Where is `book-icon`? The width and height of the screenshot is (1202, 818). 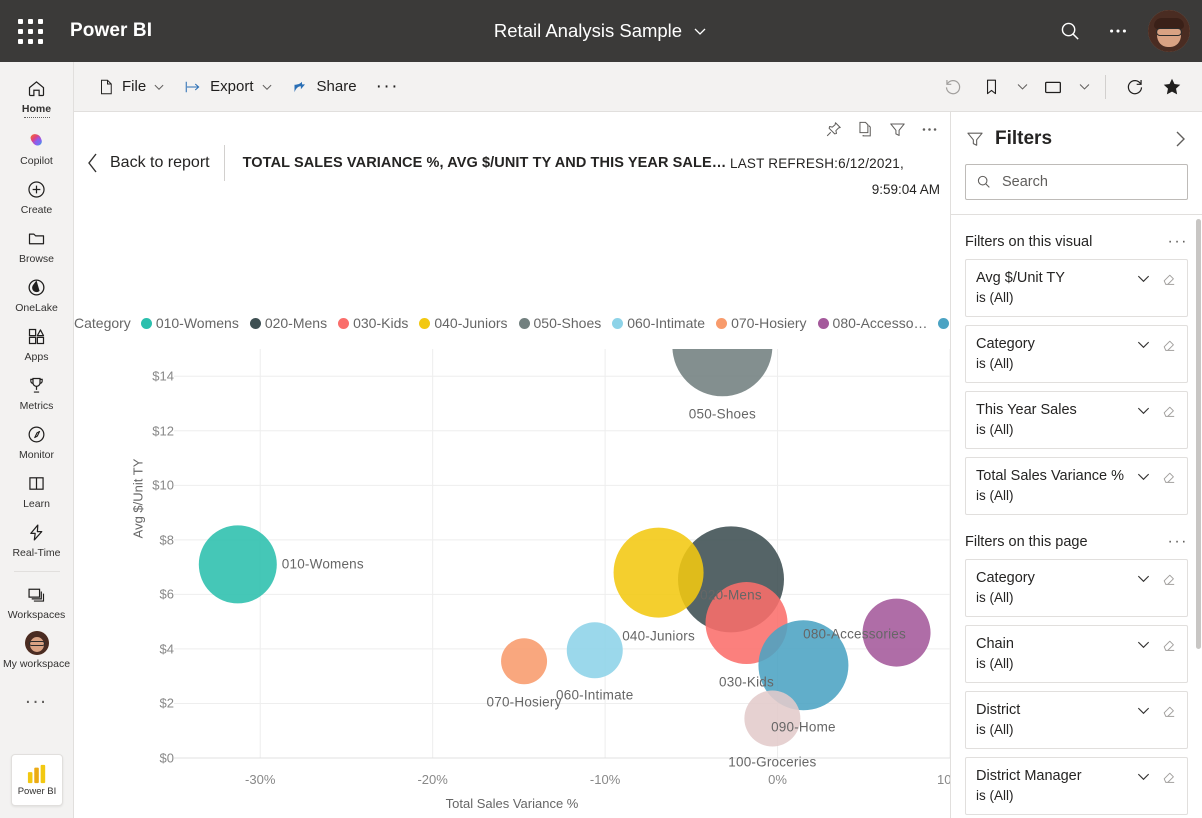
book-icon is located at coordinates (36, 483).